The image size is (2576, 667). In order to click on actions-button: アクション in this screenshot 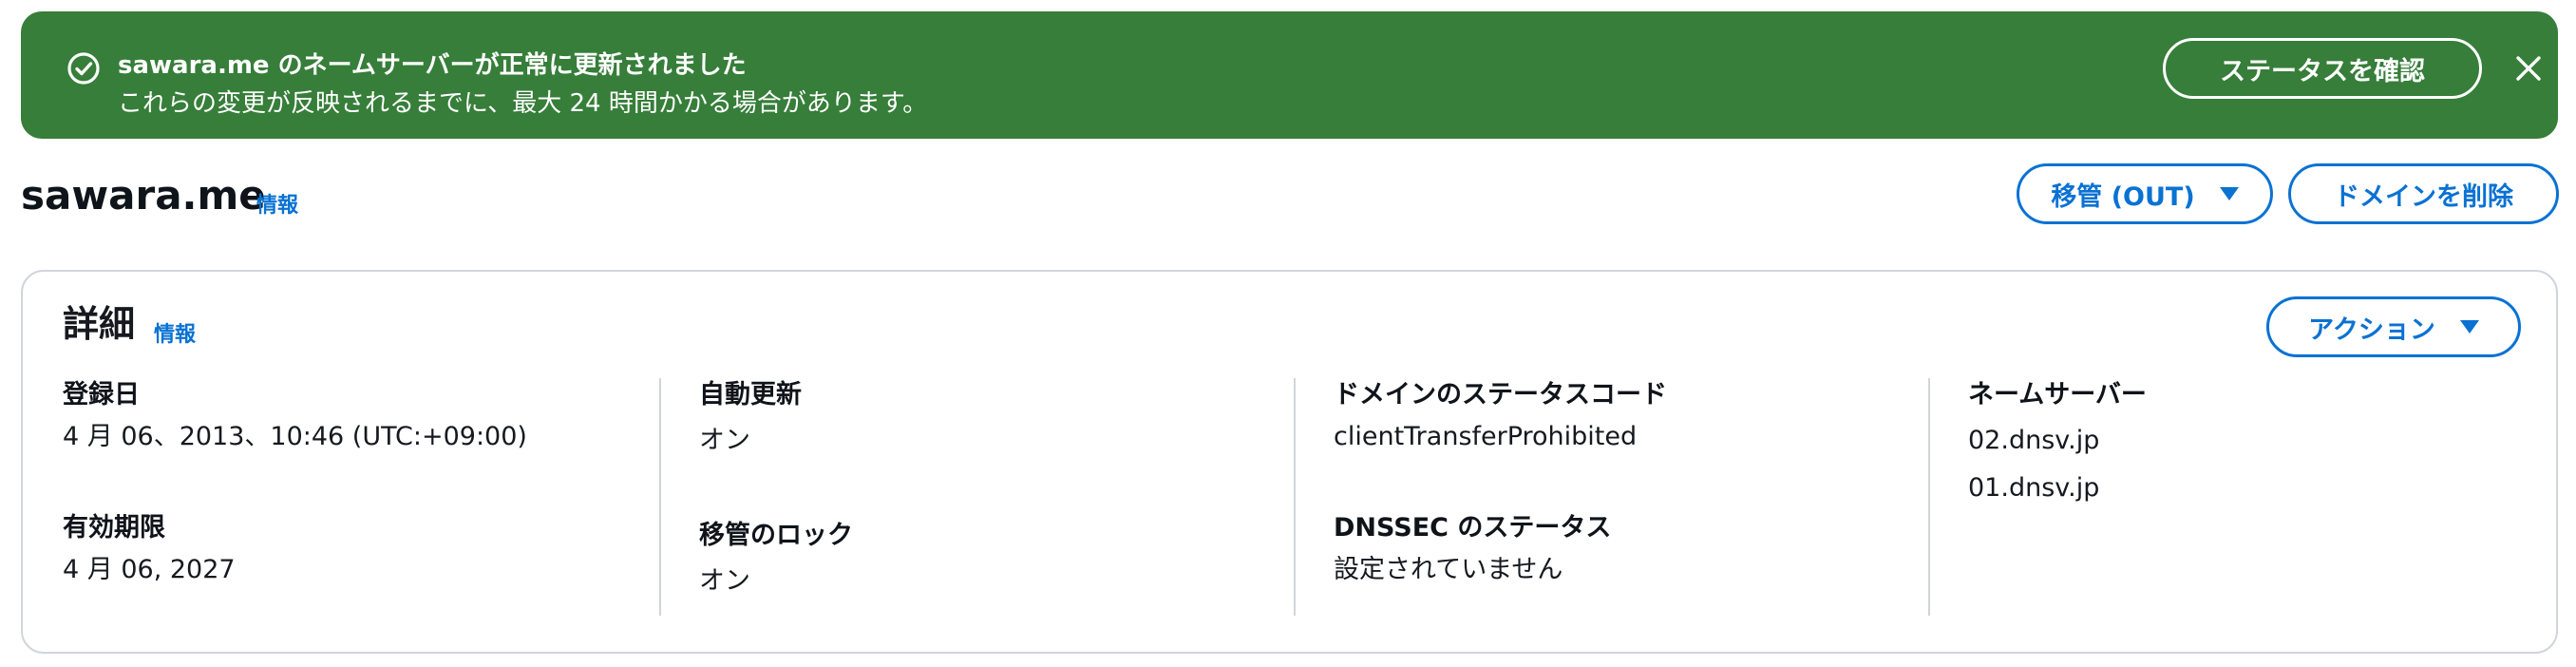, I will do `click(2393, 326)`.